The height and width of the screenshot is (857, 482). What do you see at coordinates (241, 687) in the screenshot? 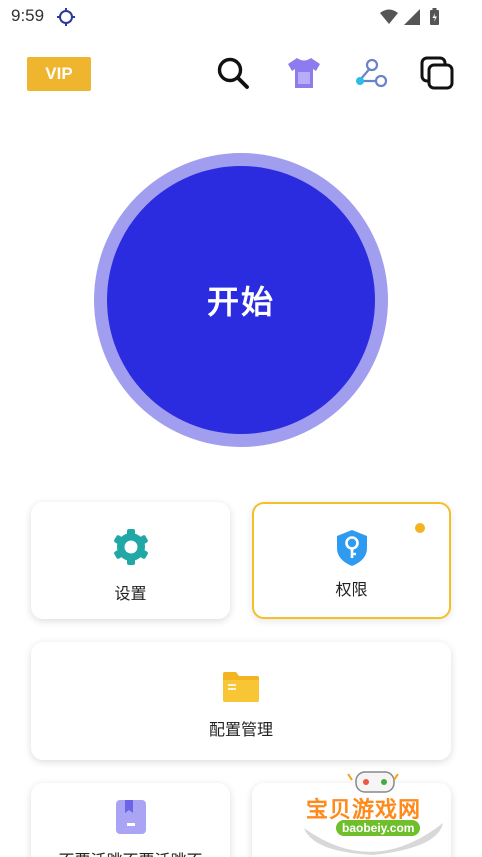
I see `folder-icon` at bounding box center [241, 687].